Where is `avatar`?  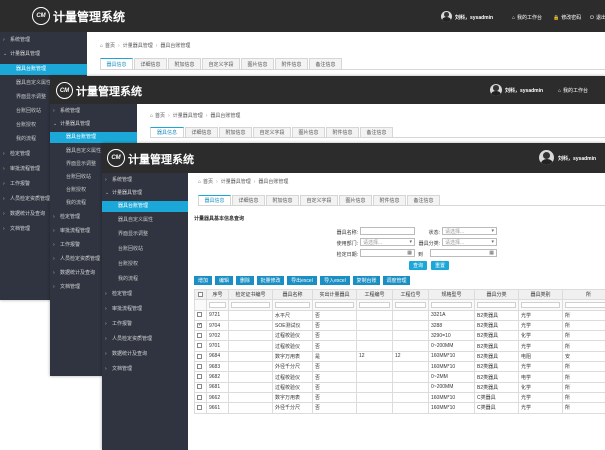 avatar is located at coordinates (496, 90).